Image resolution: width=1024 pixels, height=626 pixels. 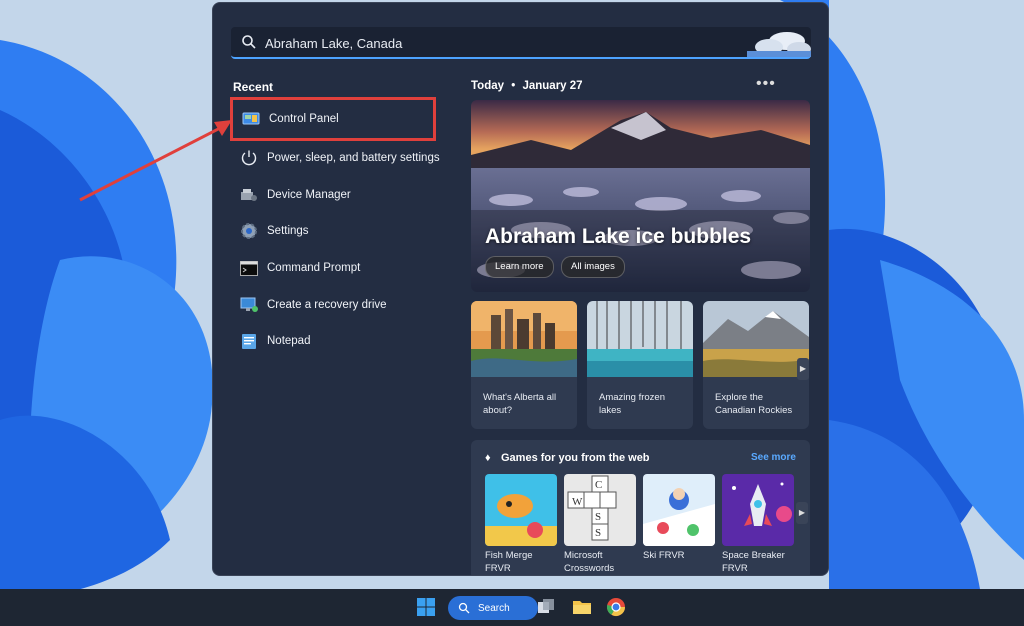 I want to click on svg-text: W, so click(x=577, y=502).